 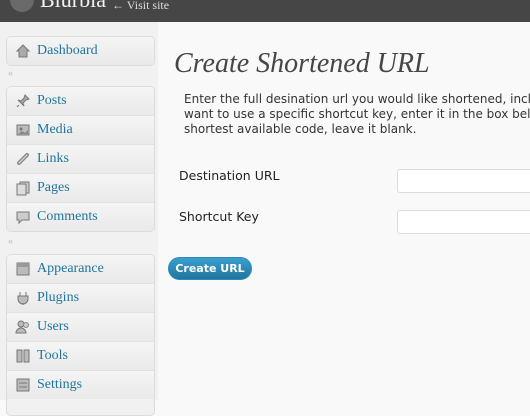 I want to click on admin-header: Blurbia ← Visit site, so click(x=265, y=11).